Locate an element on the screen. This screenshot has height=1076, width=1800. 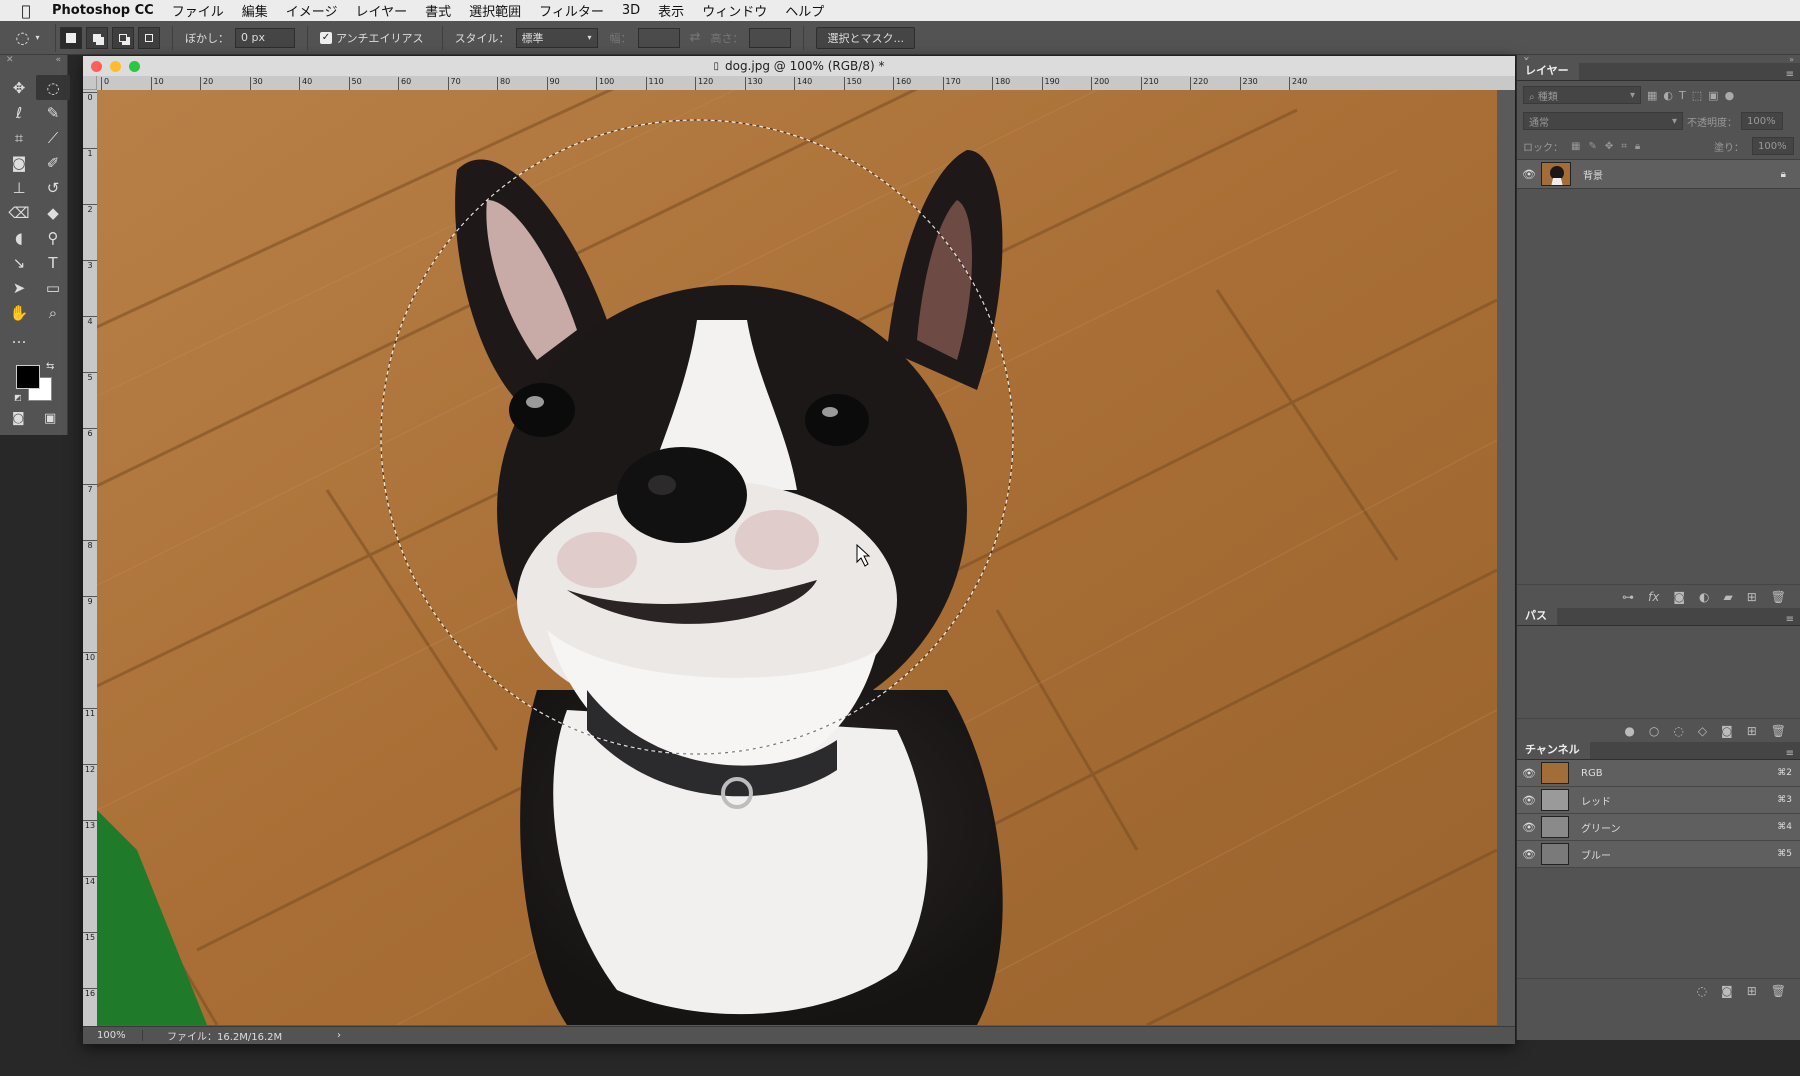
load-path-selection-icon: ◌ is located at coordinates (1678, 731).